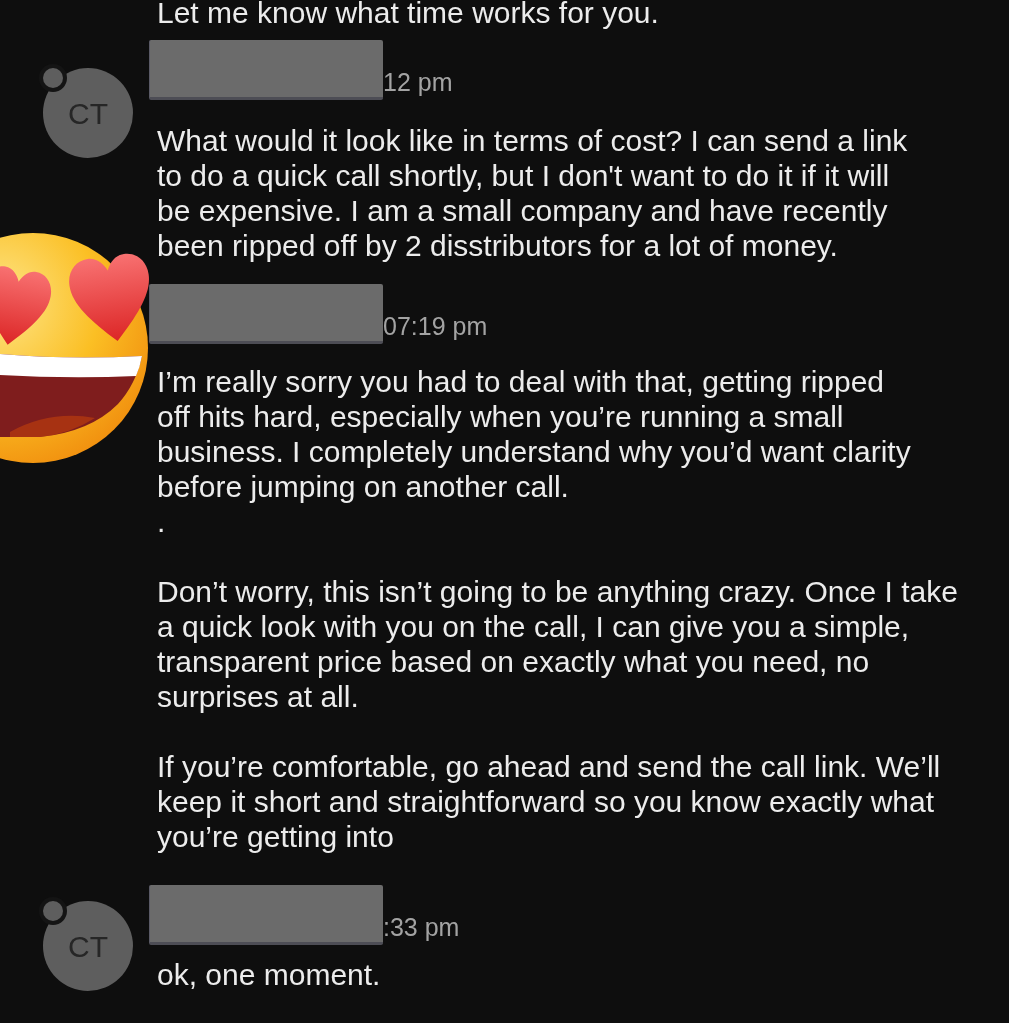 The height and width of the screenshot is (1023, 1009). I want to click on message-text: Let me know what time works for you., so click(408, 15).